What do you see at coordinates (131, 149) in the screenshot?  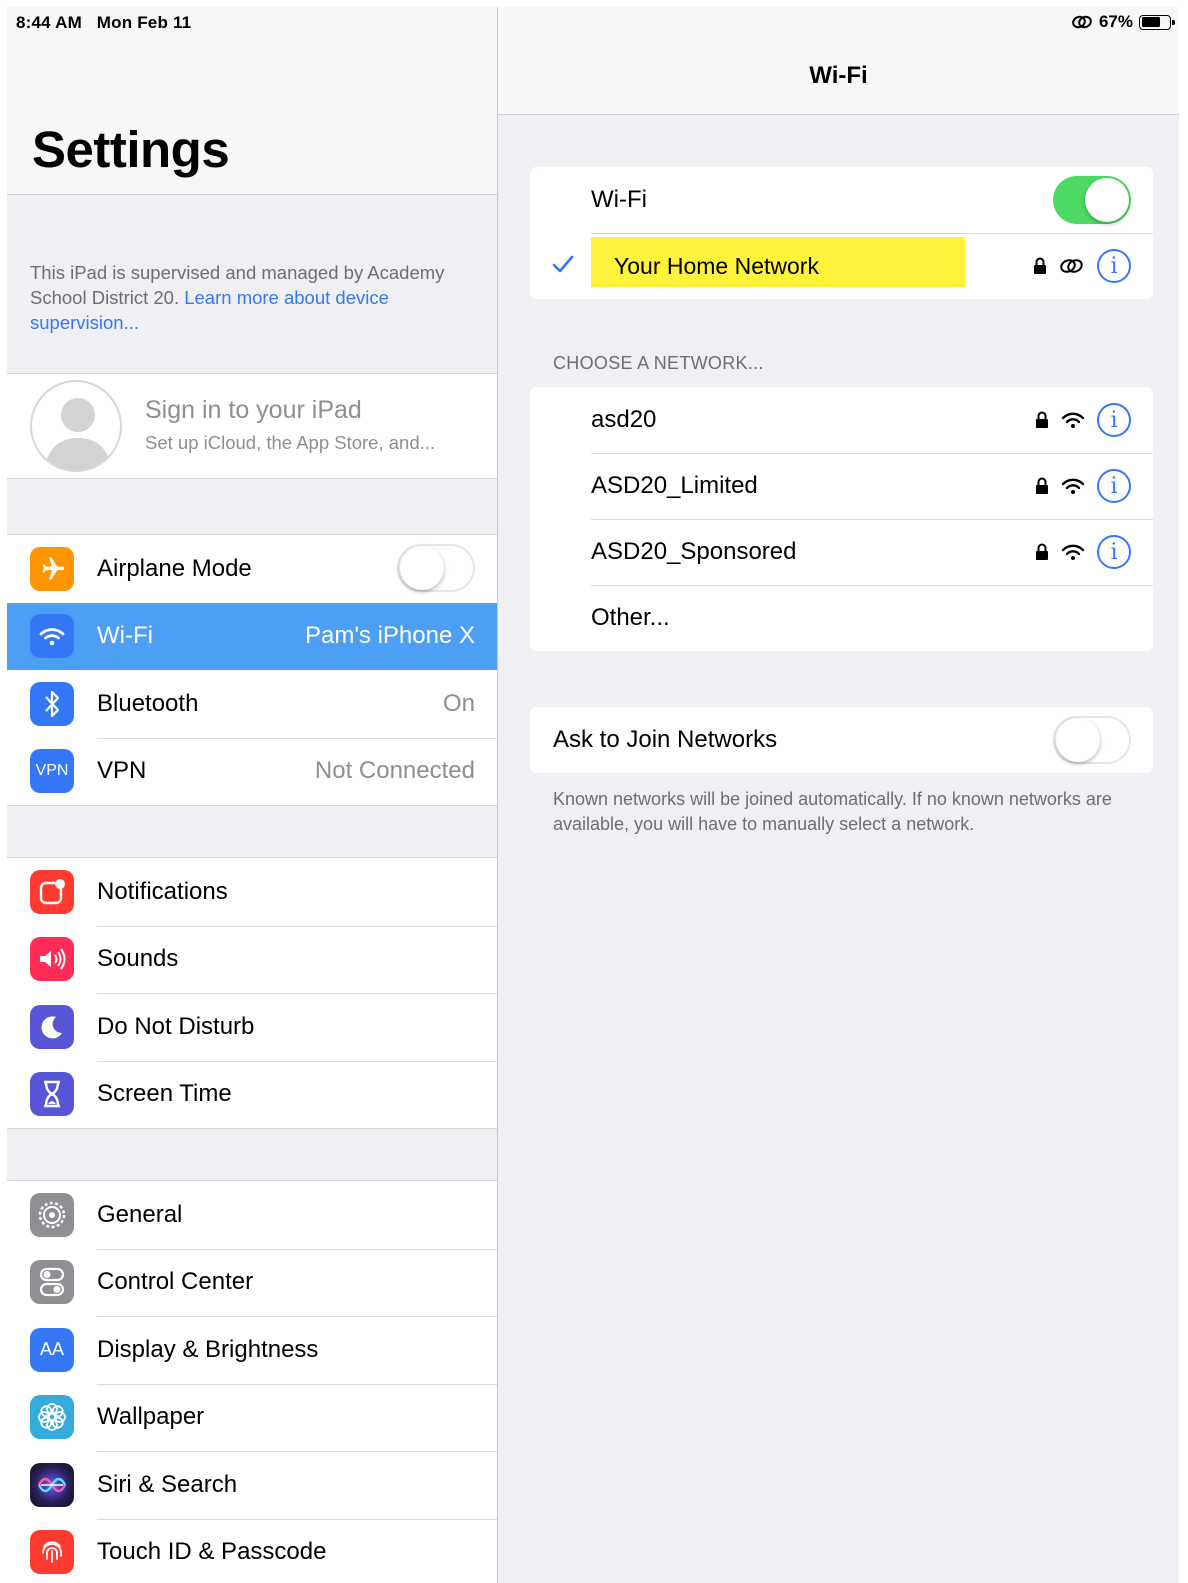 I see `page-title: Settings` at bounding box center [131, 149].